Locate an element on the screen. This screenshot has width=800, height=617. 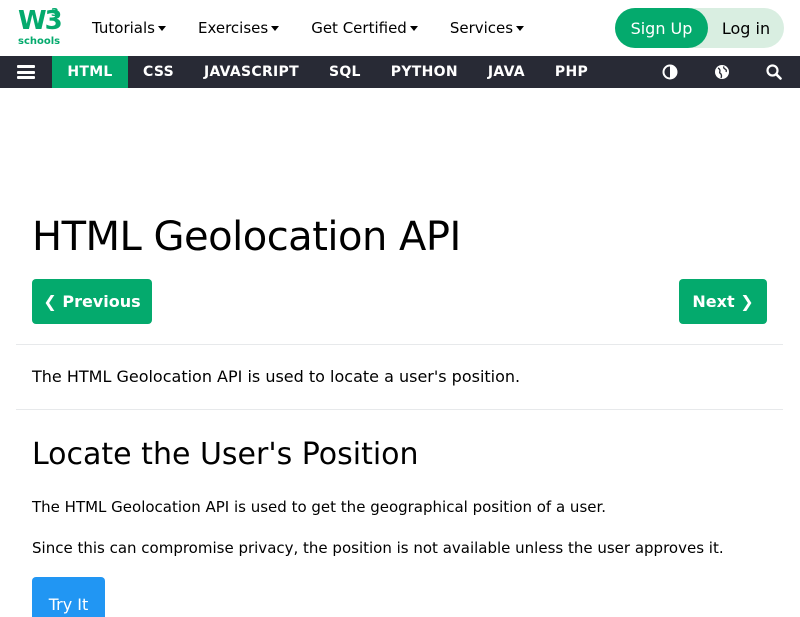
nav-services: Services is located at coordinates (487, 28).